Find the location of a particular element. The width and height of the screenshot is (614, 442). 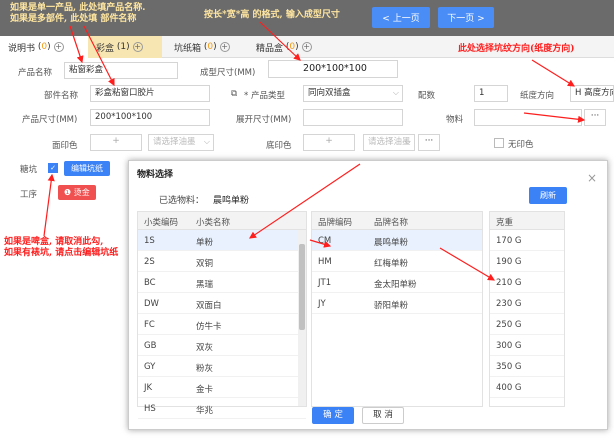

next-page-button: 下一页 > is located at coordinates (466, 17).